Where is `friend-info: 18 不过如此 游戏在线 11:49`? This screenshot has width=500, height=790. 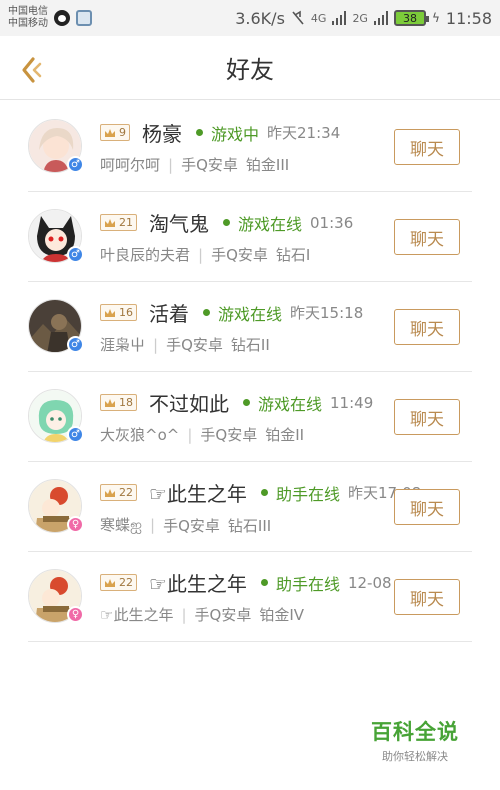 friend-info: 18 不过如此 游戏在线 11:49 is located at coordinates (236, 402).